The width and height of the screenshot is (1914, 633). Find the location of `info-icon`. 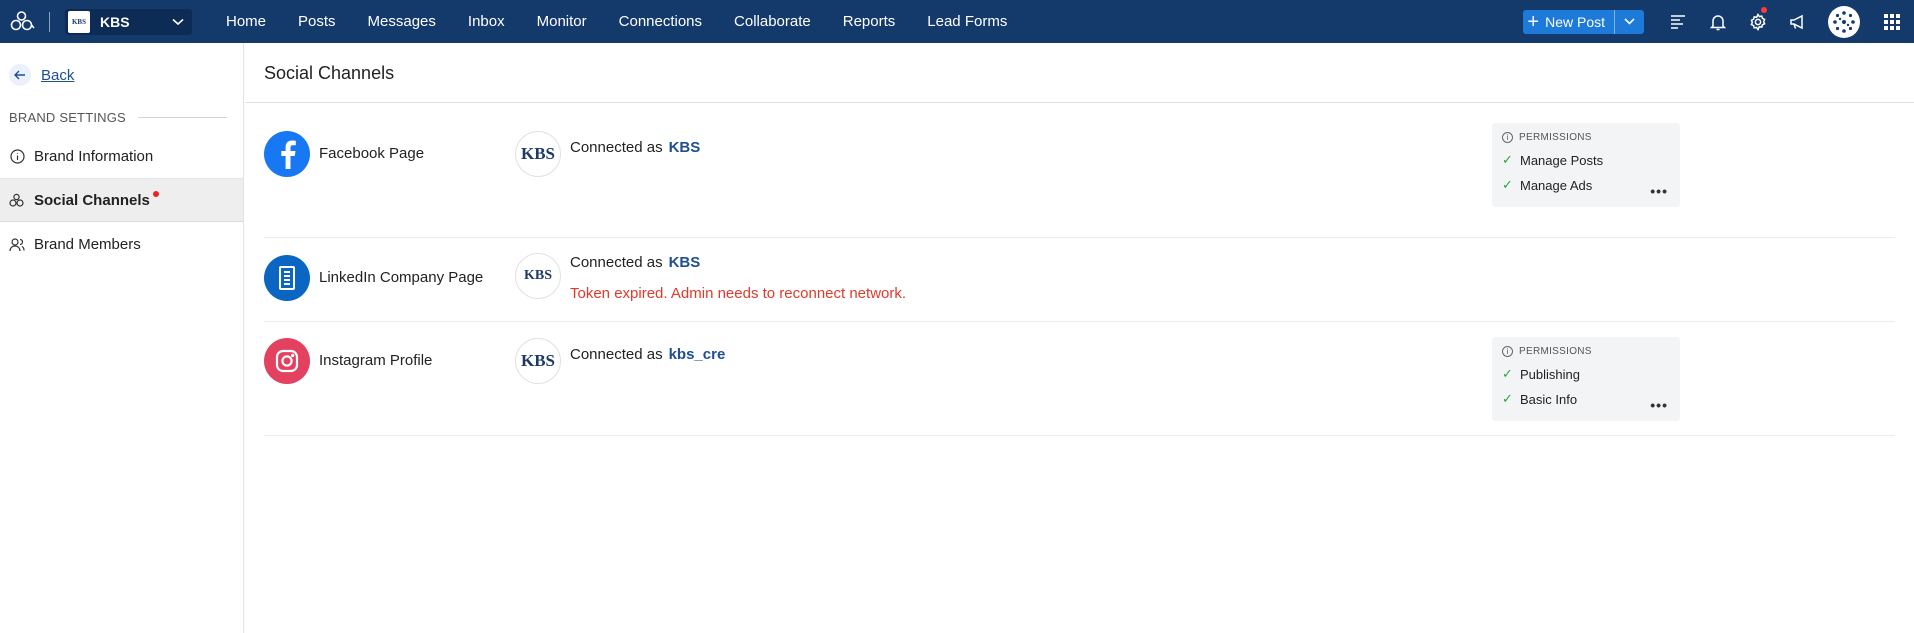

info-icon is located at coordinates (17, 156).